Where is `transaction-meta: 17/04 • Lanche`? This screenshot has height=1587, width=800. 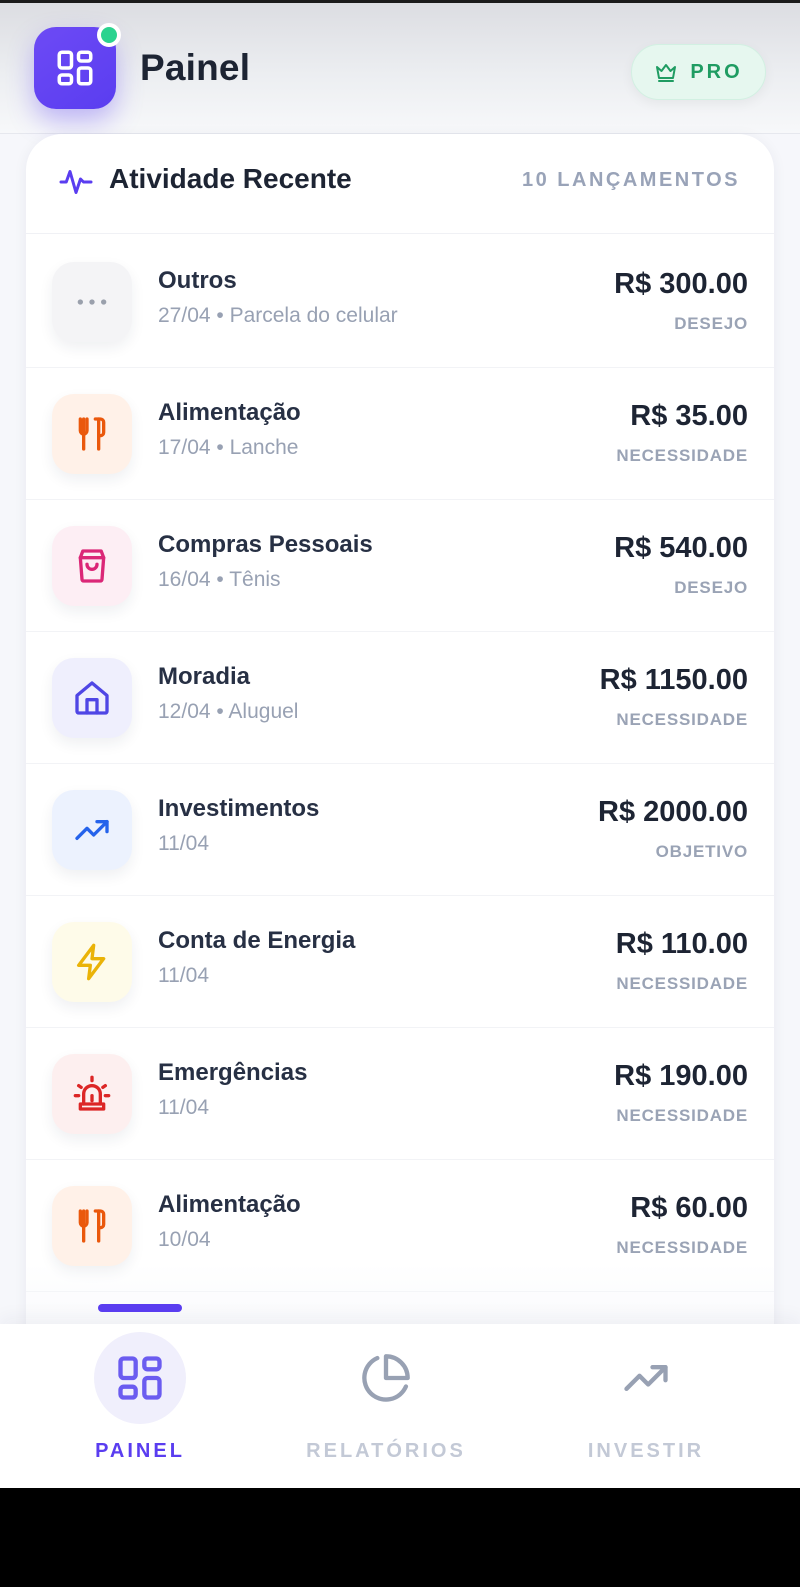 transaction-meta: 17/04 • Lanche is located at coordinates (228, 447).